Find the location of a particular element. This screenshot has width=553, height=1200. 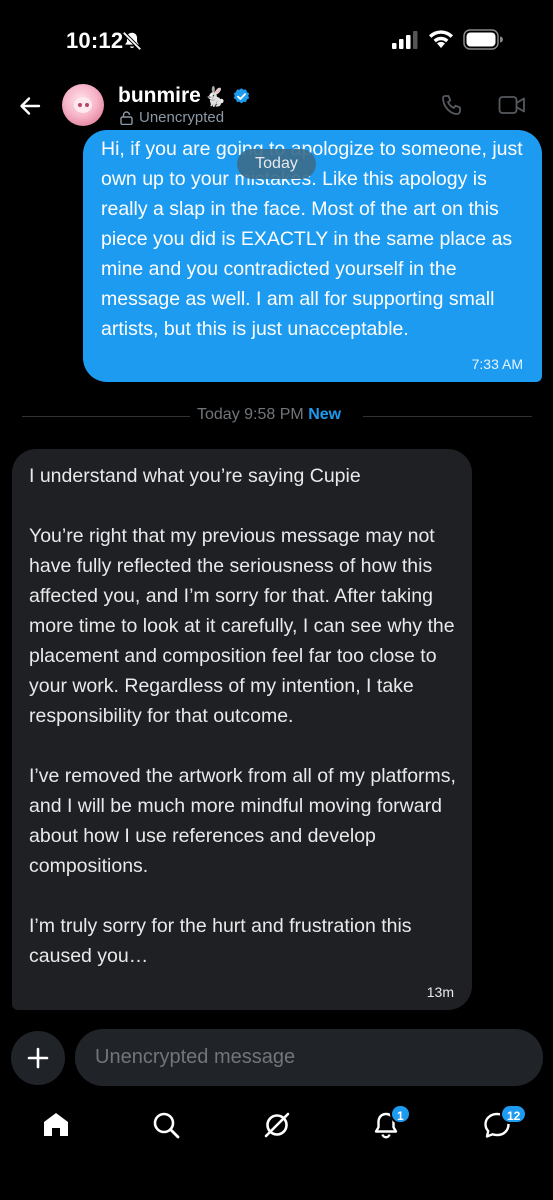

back-arrow-icon is located at coordinates (30, 106).